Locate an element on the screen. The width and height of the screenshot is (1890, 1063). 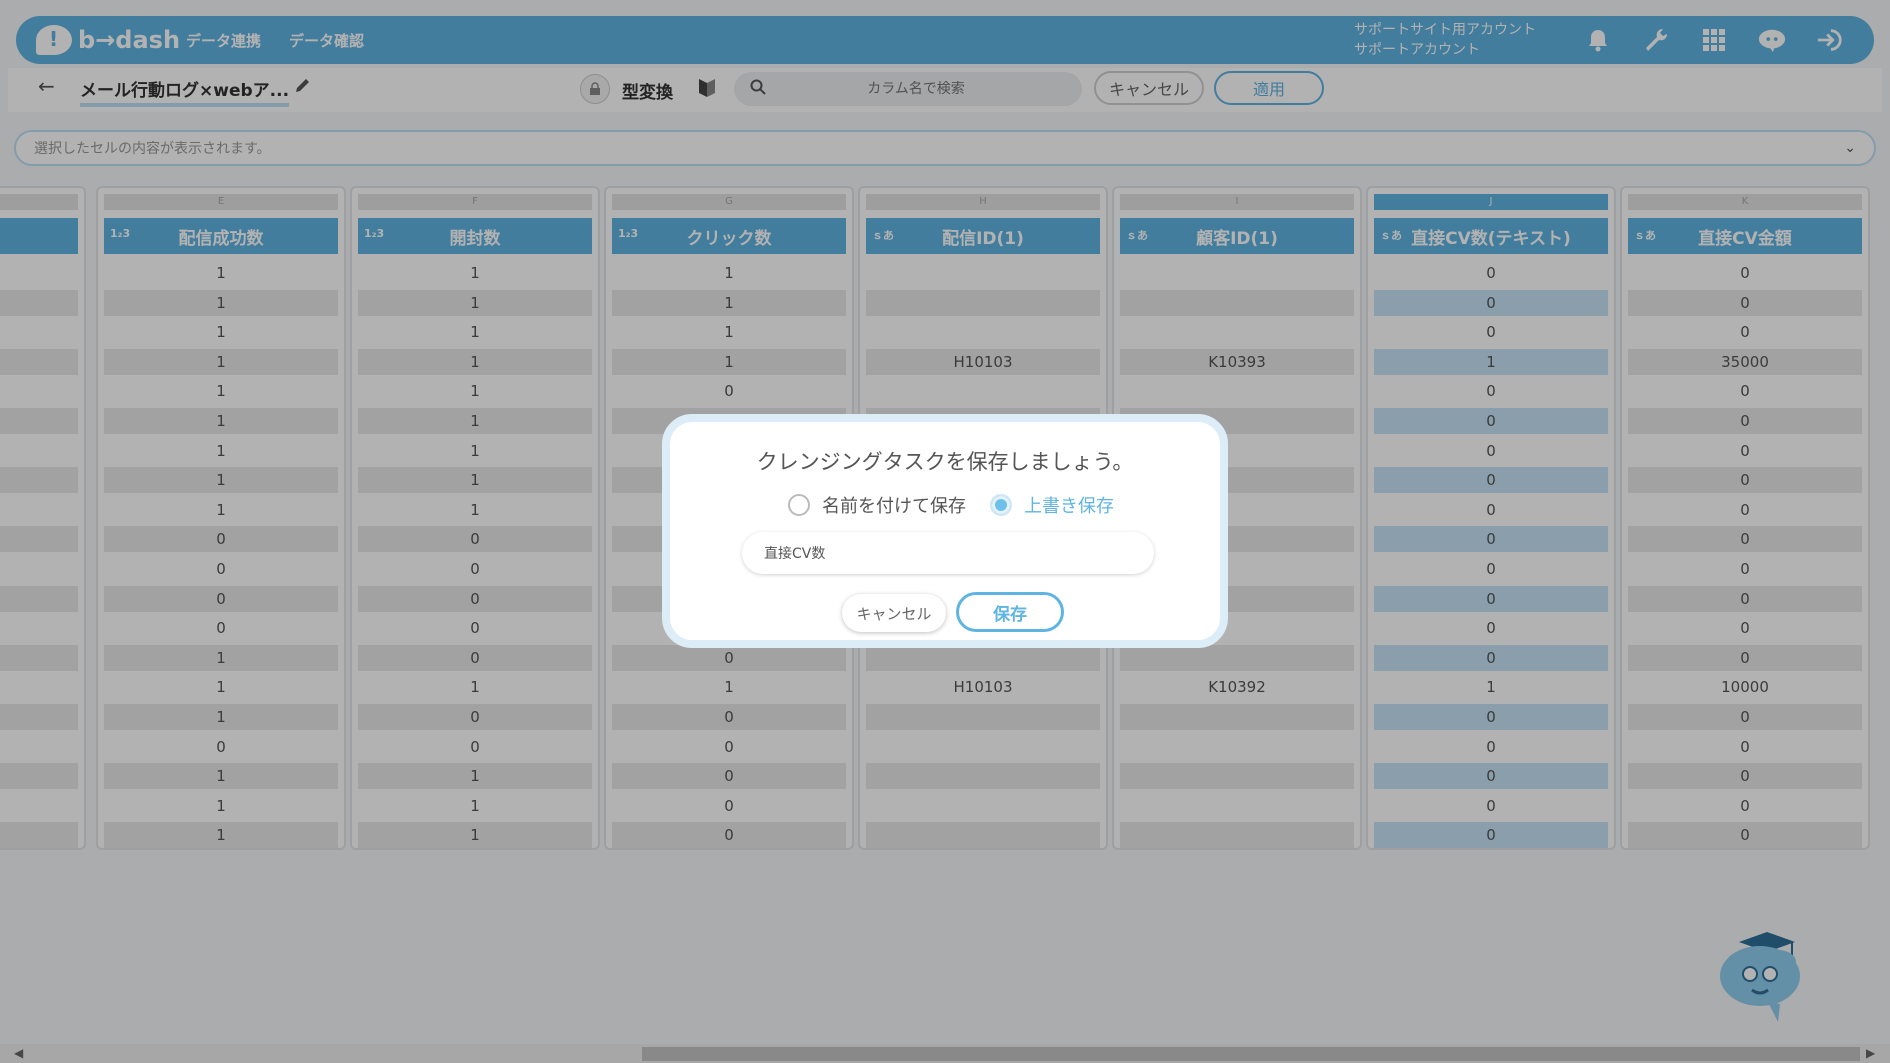
radio-overwrite is located at coordinates (1001, 505).